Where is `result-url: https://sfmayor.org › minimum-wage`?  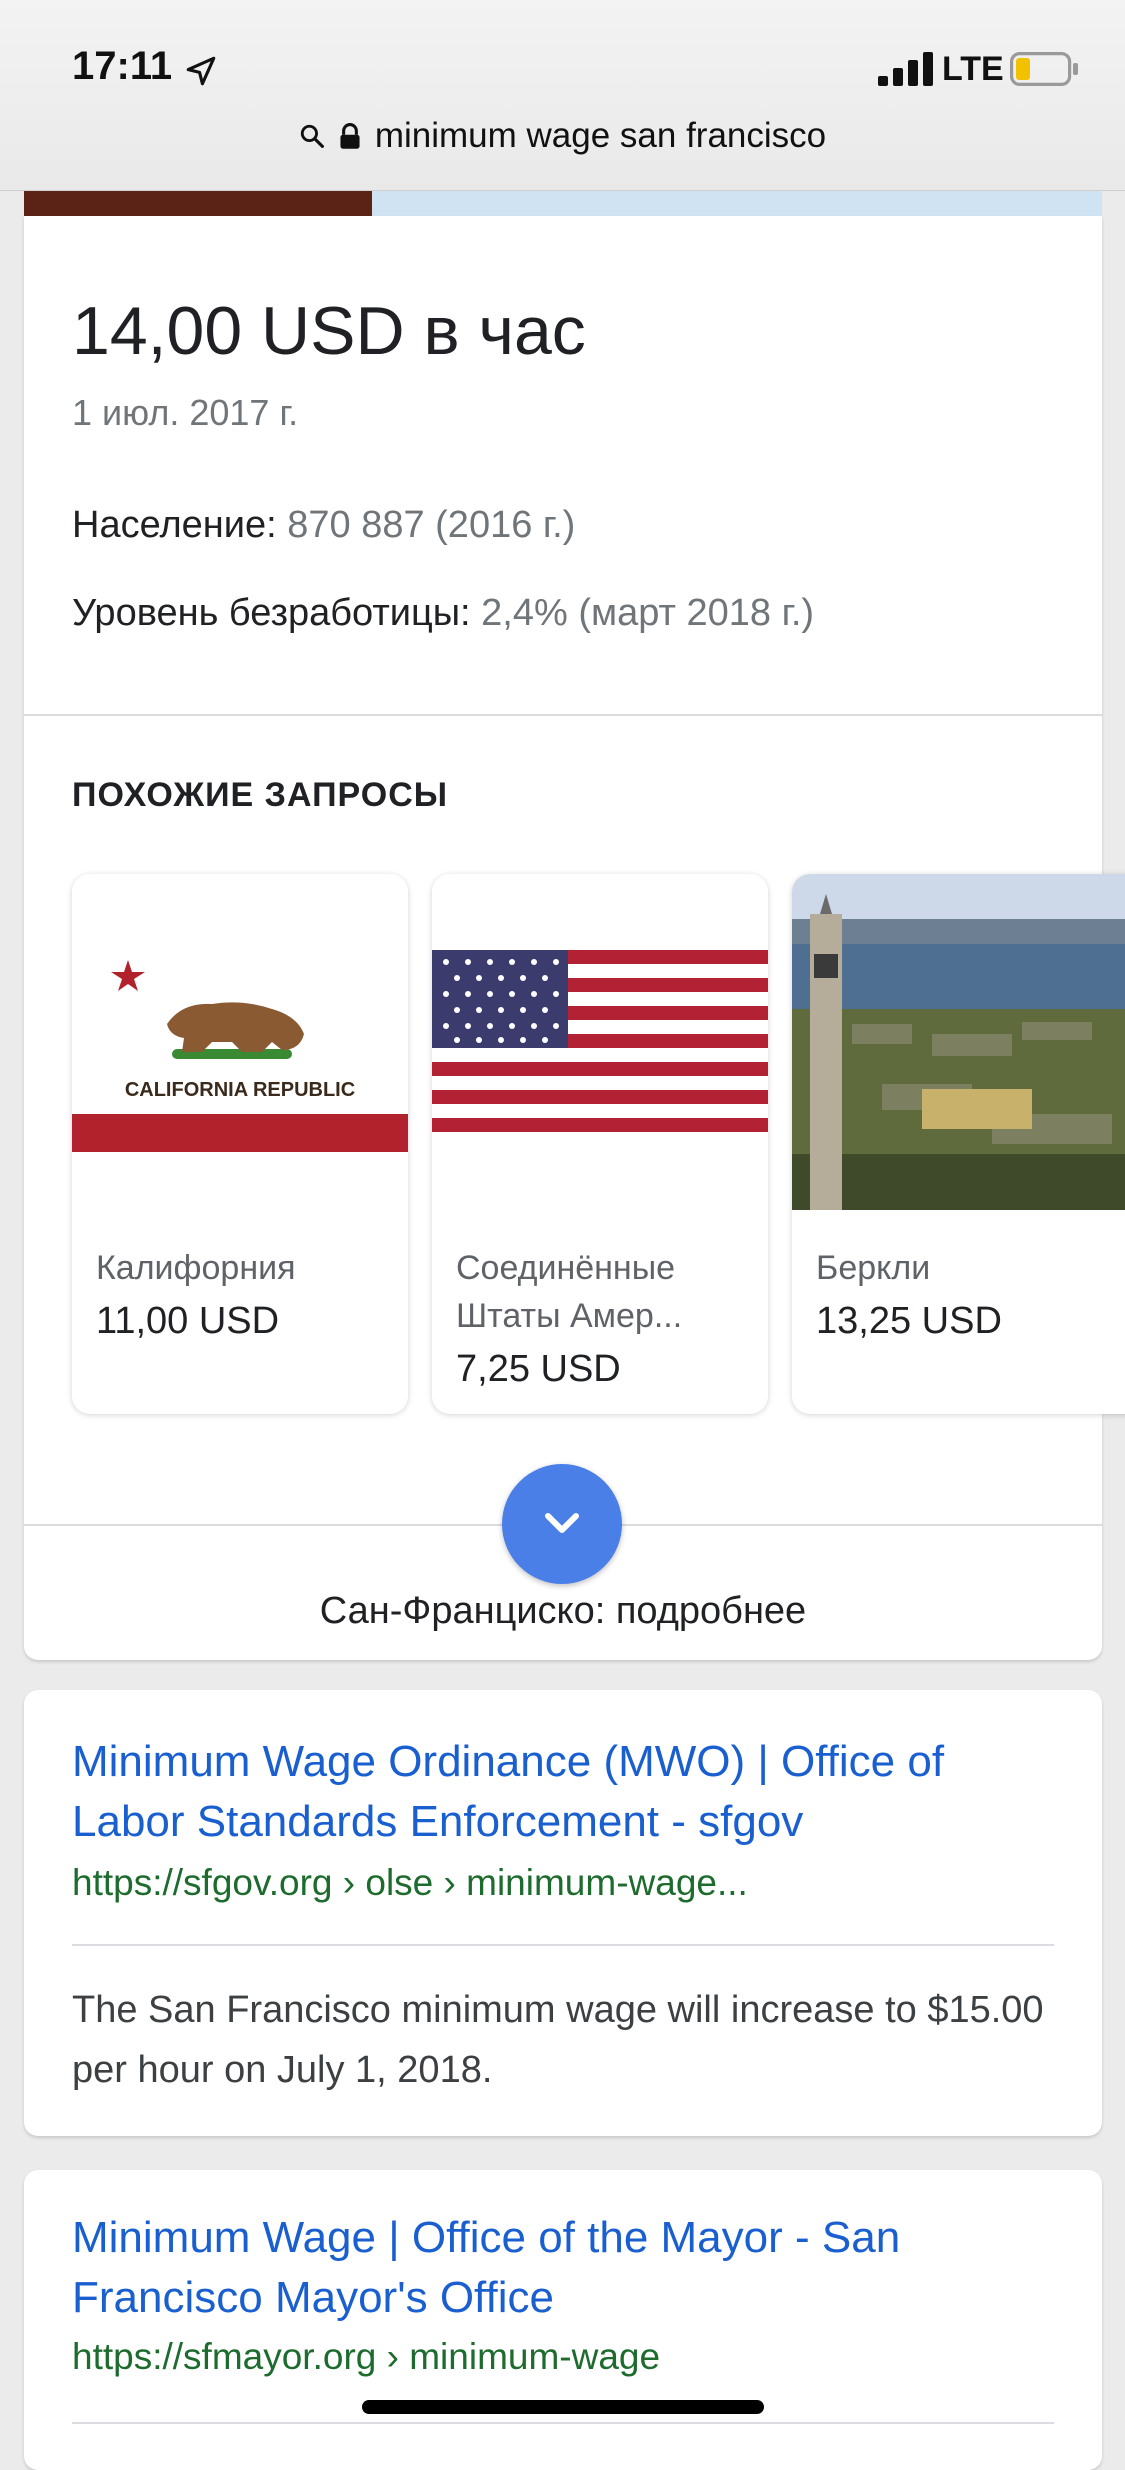 result-url: https://sfmayor.org › minimum-wage is located at coordinates (366, 2357).